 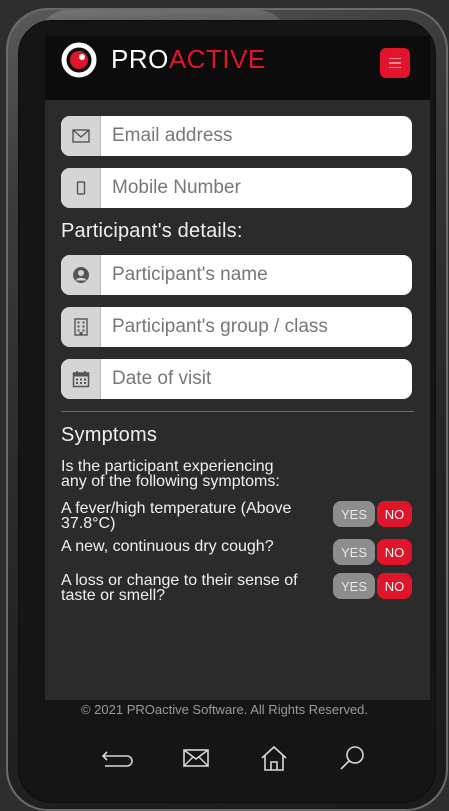 I want to click on user-circle-icon, so click(x=81, y=275).